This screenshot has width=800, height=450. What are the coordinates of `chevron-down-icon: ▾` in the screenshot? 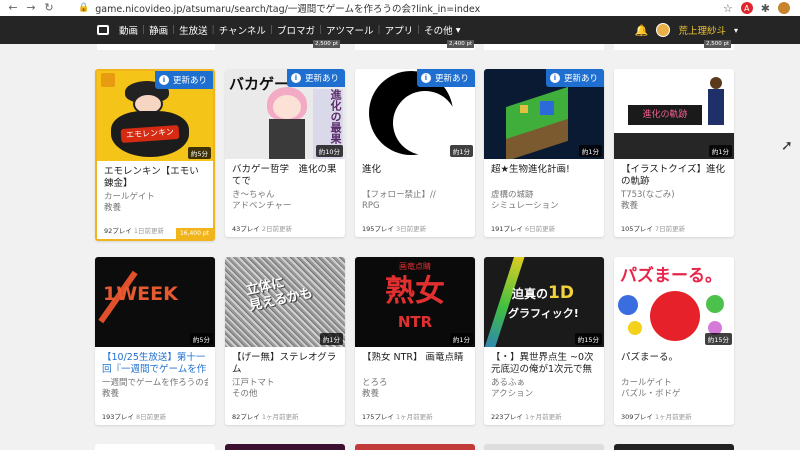 It's located at (736, 30).